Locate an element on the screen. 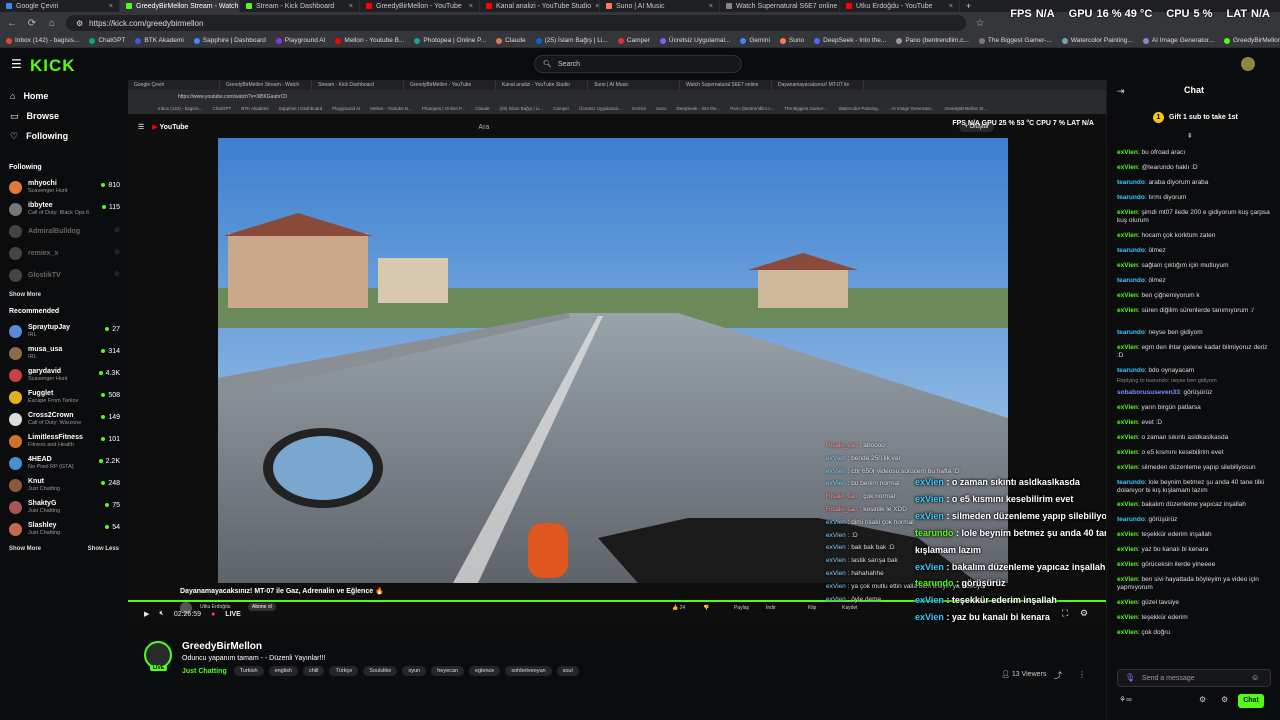 This screenshot has width=1280, height=720. bookmark-item: Playground AI is located at coordinates (300, 40).